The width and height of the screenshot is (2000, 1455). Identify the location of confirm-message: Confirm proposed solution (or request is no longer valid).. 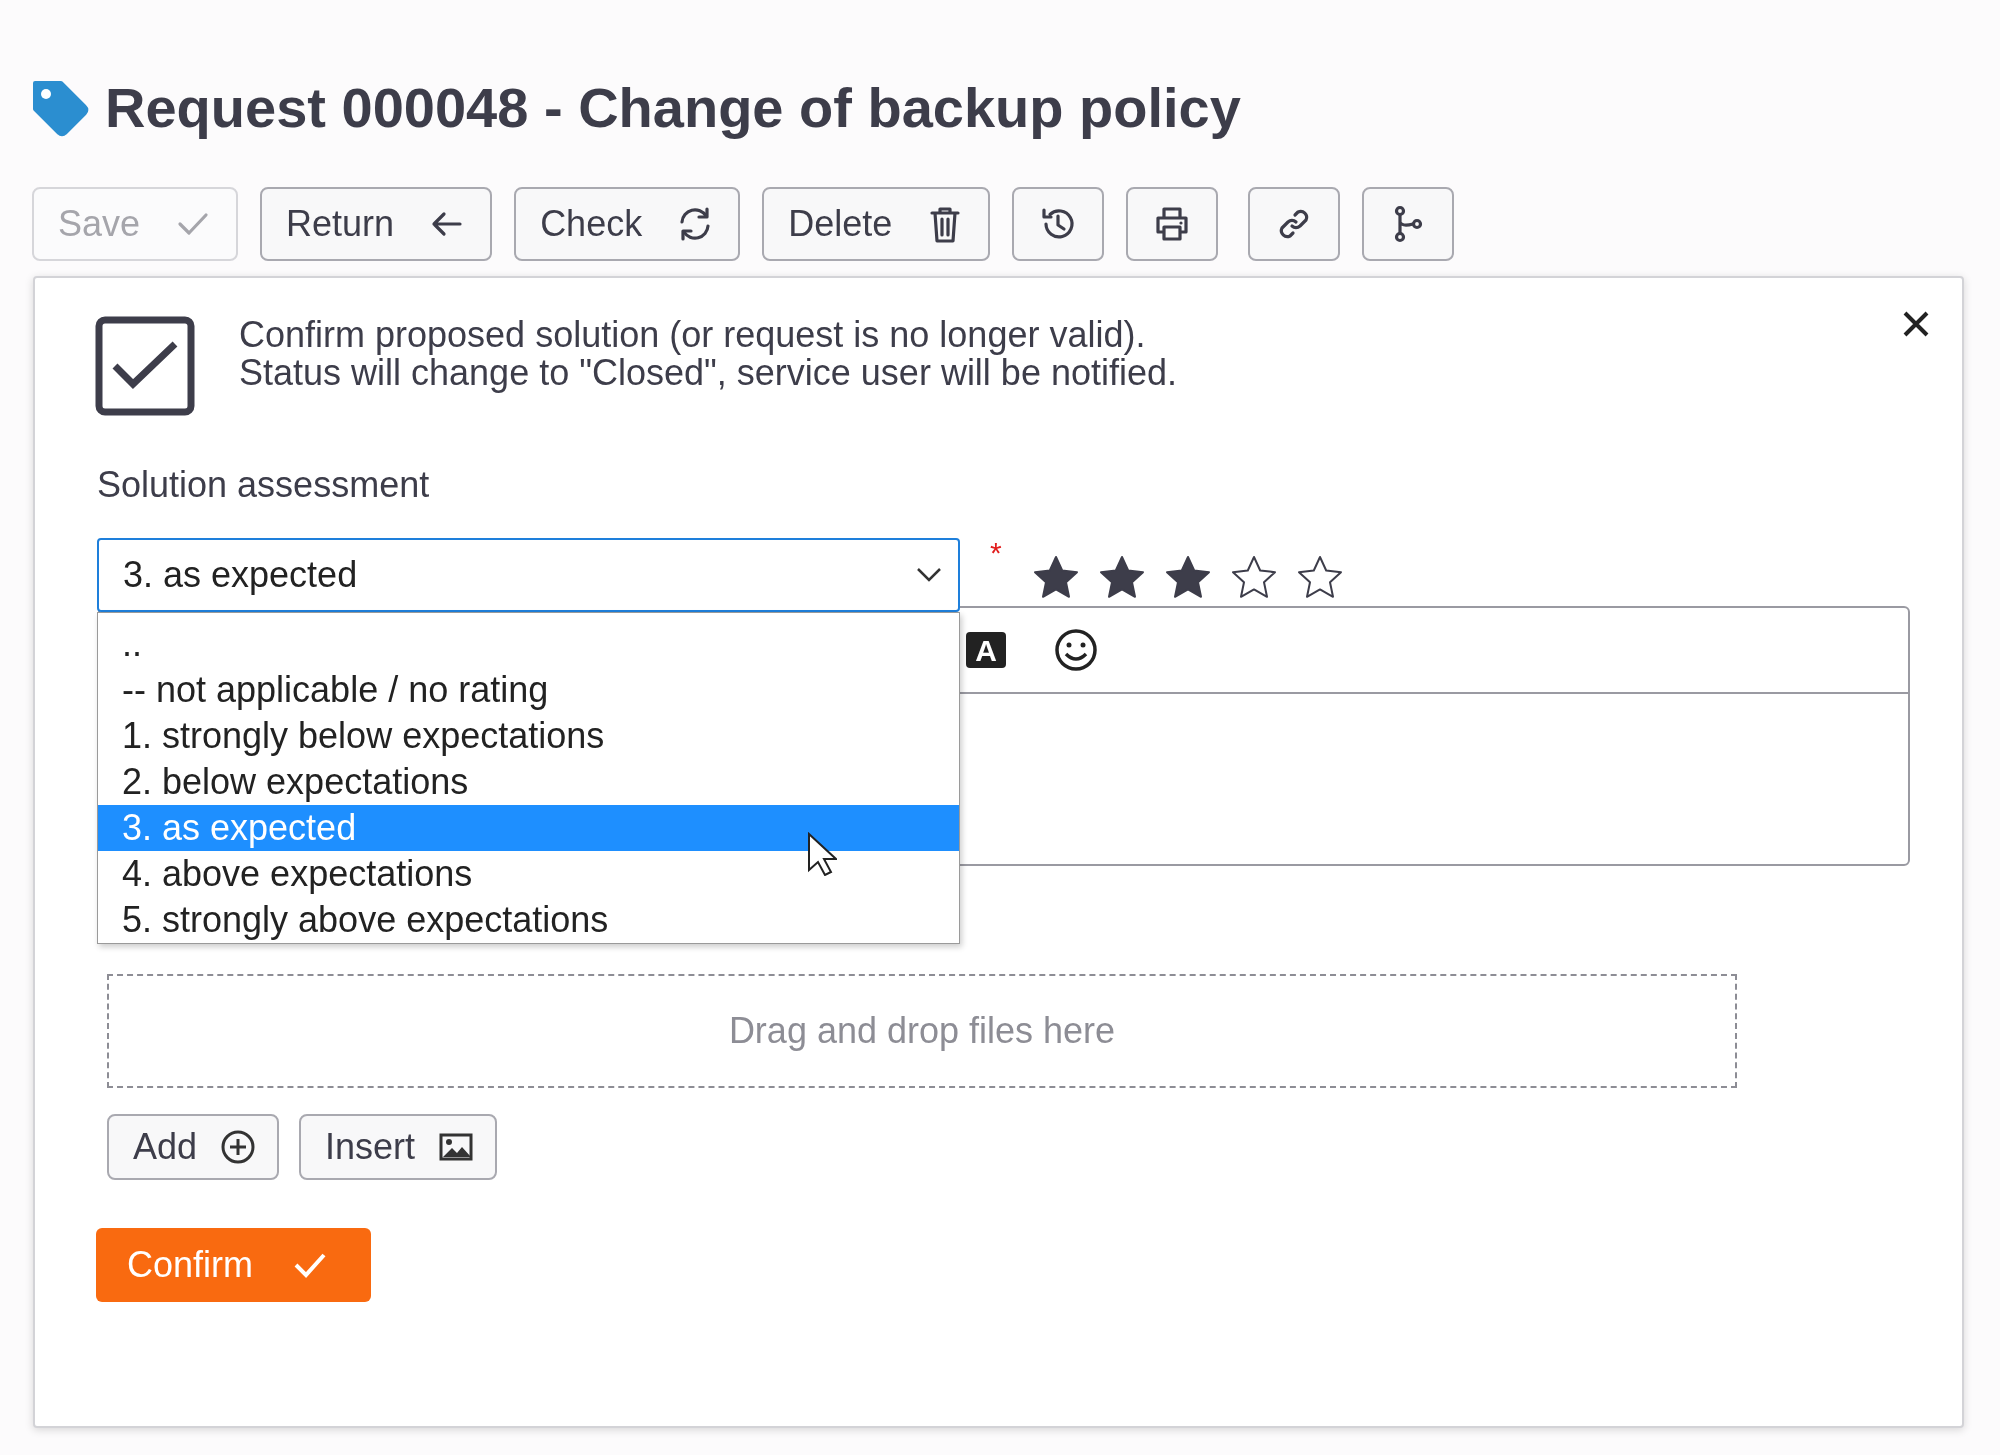
(693, 335).